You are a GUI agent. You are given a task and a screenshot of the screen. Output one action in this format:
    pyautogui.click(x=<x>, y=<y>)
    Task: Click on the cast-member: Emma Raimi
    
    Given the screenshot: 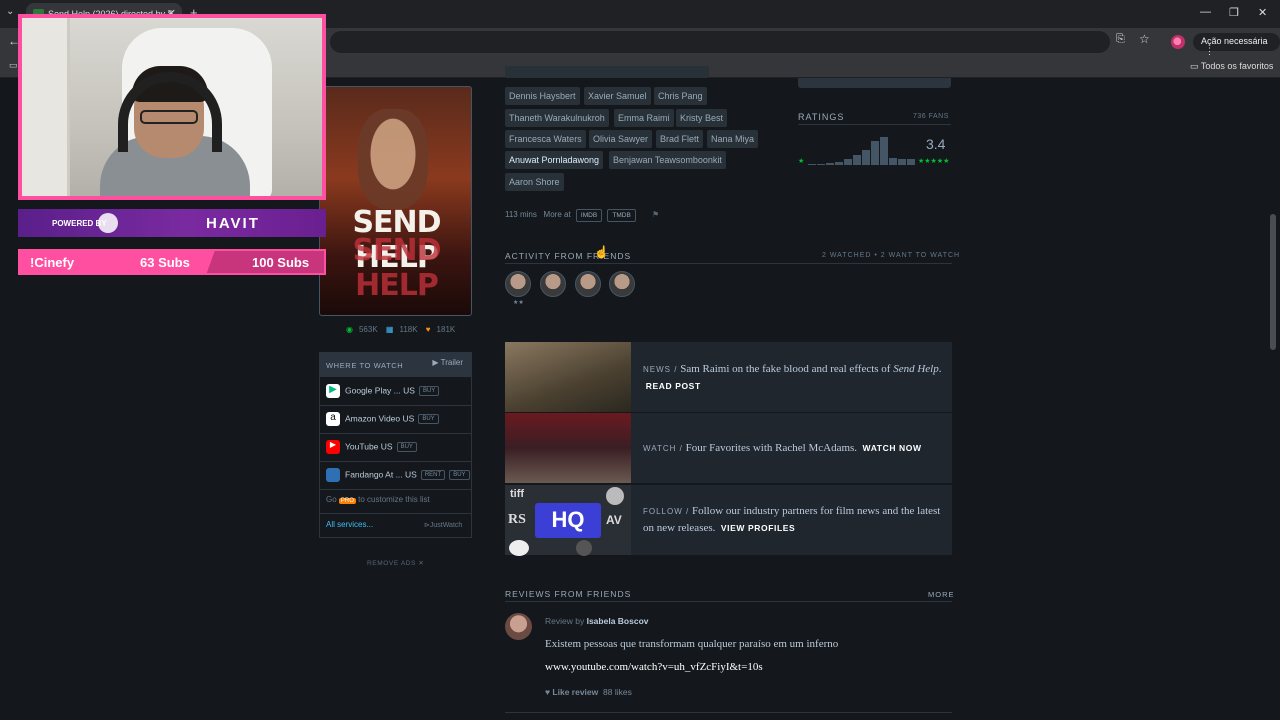 What is the action you would take?
    pyautogui.click(x=644, y=118)
    